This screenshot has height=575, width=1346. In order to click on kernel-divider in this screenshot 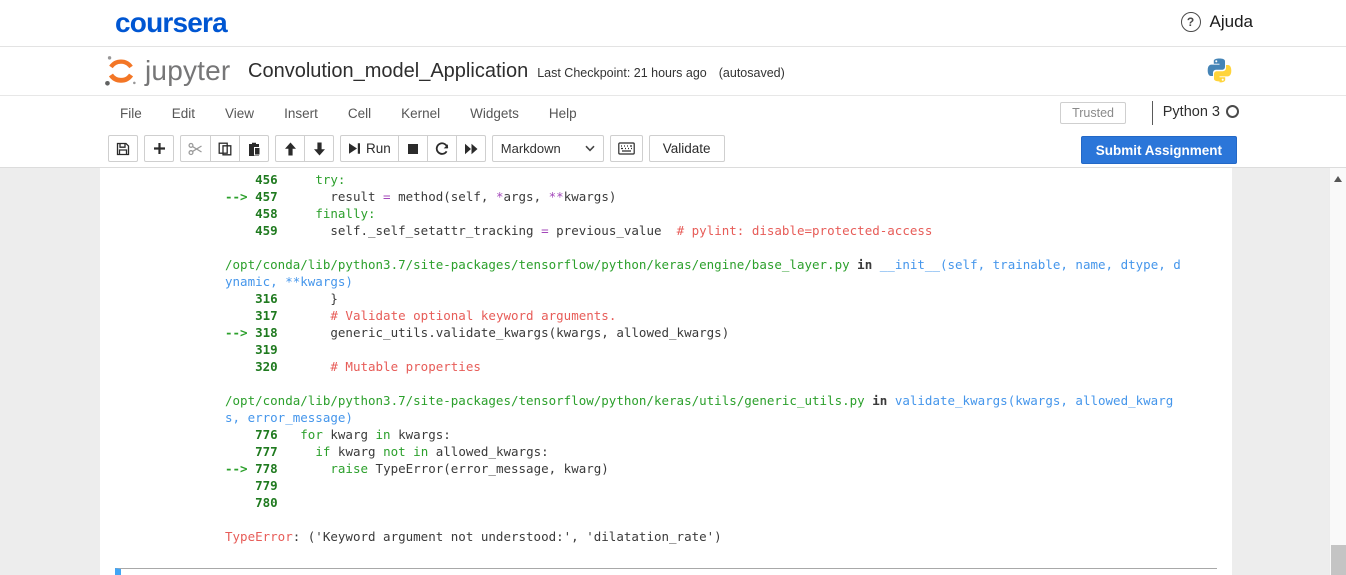, I will do `click(1152, 113)`.